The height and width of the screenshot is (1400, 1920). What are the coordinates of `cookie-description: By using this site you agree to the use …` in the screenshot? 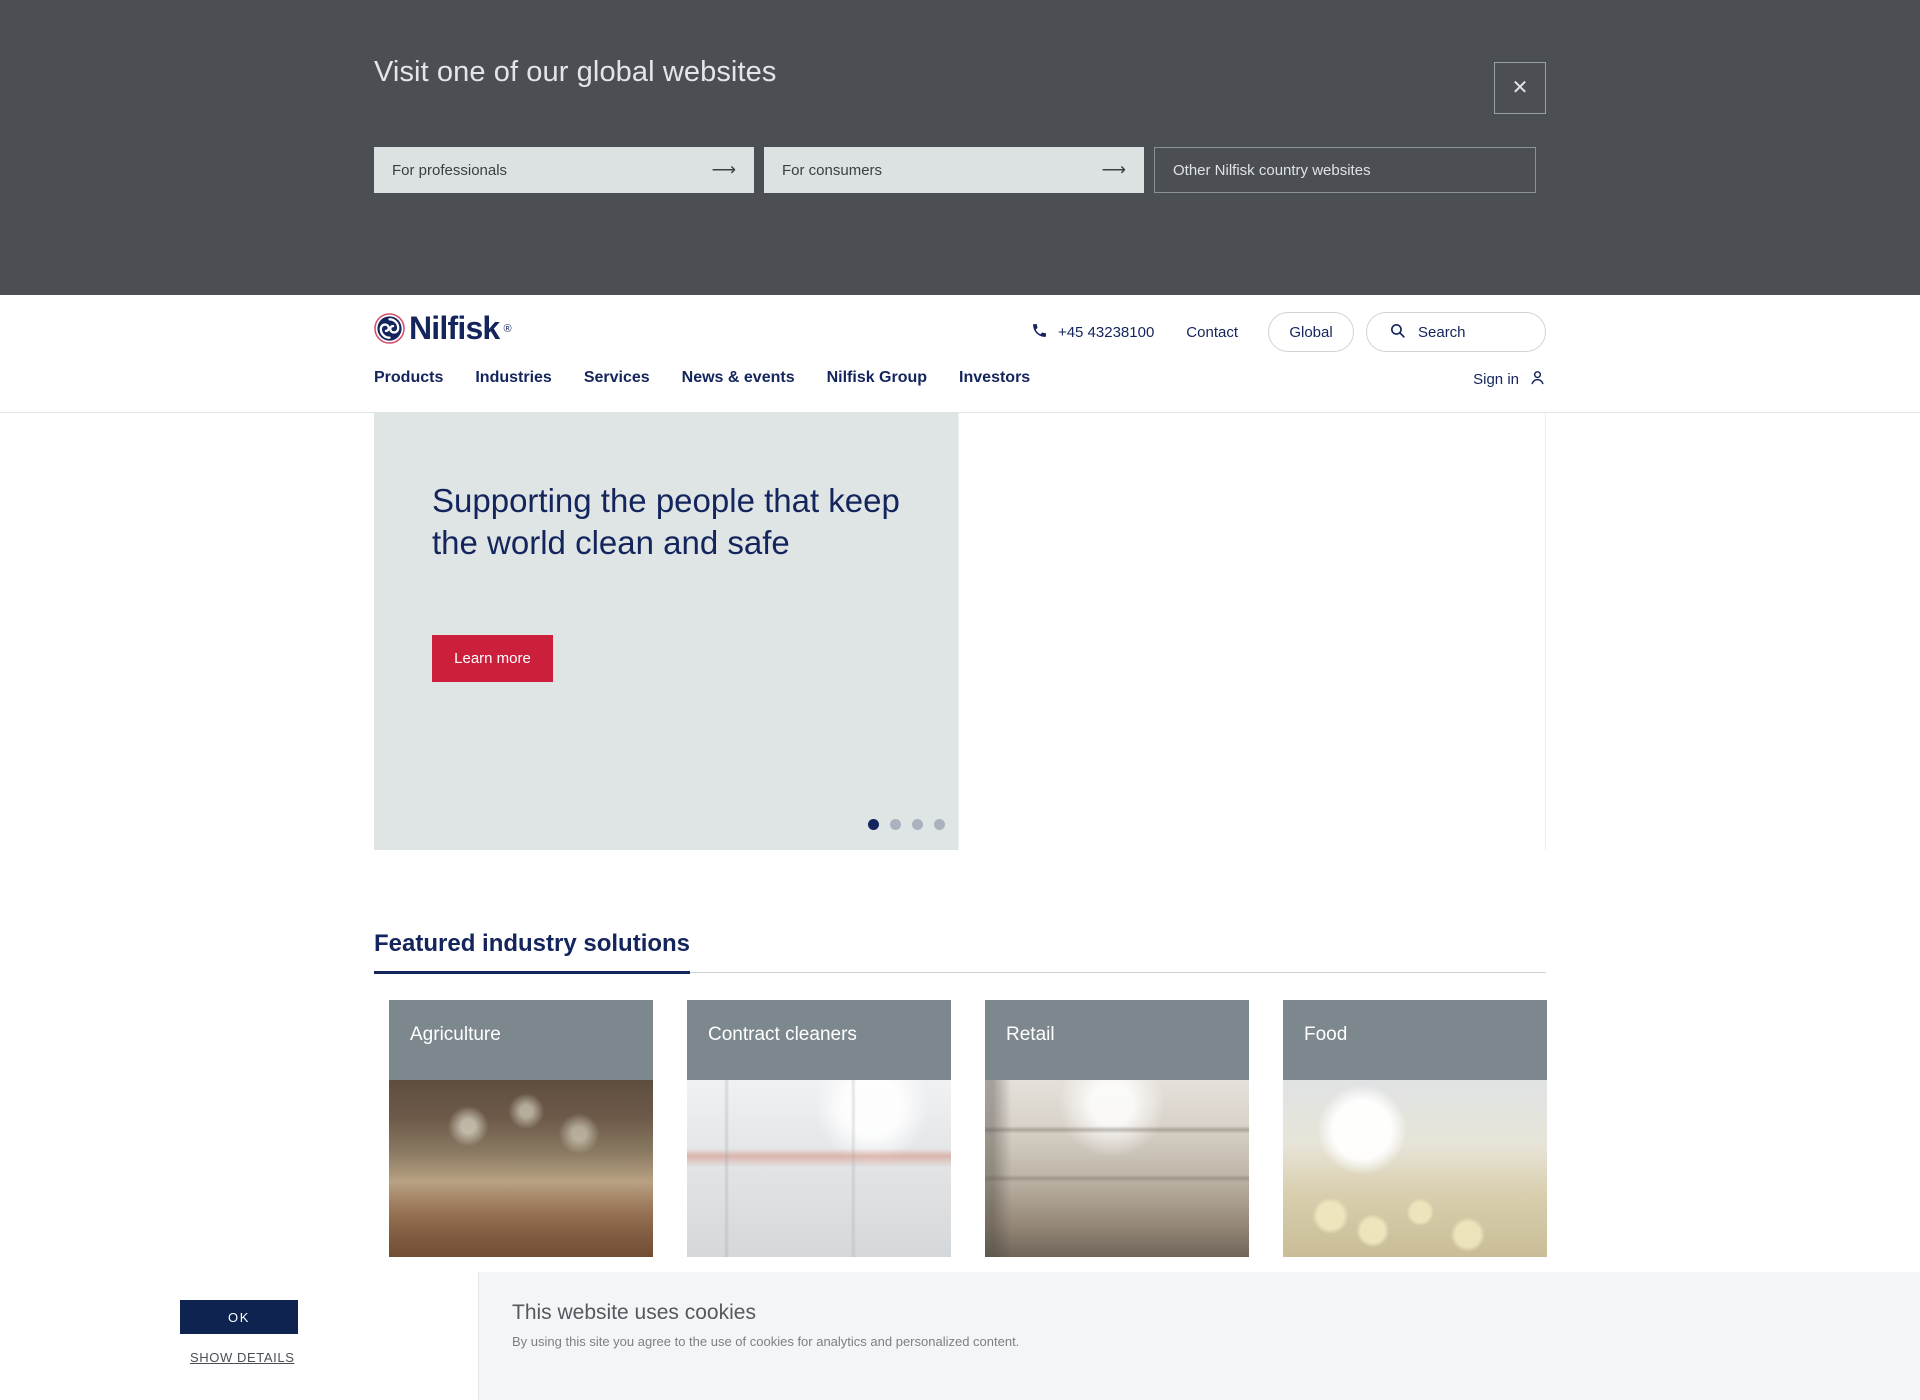 It's located at (766, 1341).